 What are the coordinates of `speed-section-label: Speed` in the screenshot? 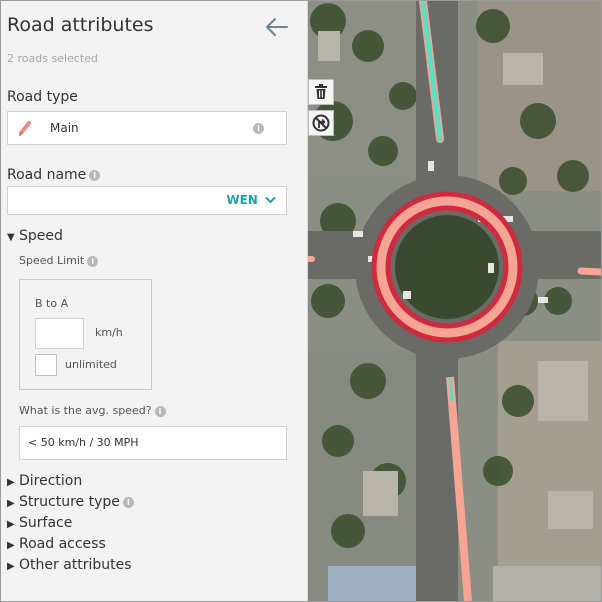 It's located at (41, 236).